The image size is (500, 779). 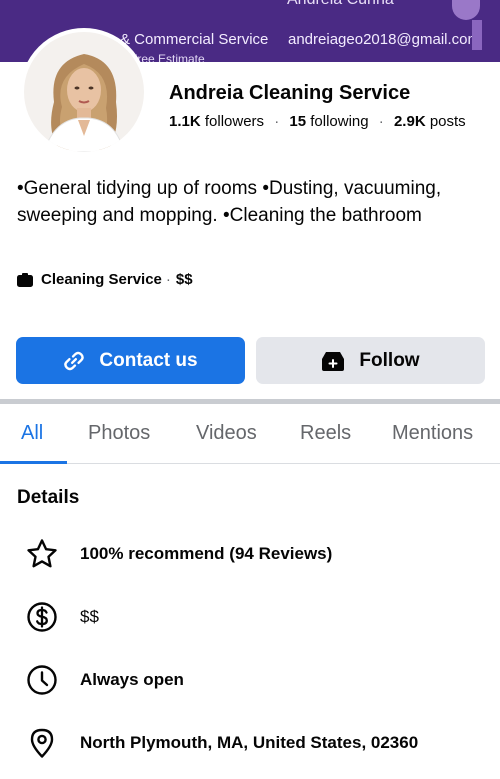 I want to click on cover-text-name: Andreia Cunha, so click(x=340, y=4).